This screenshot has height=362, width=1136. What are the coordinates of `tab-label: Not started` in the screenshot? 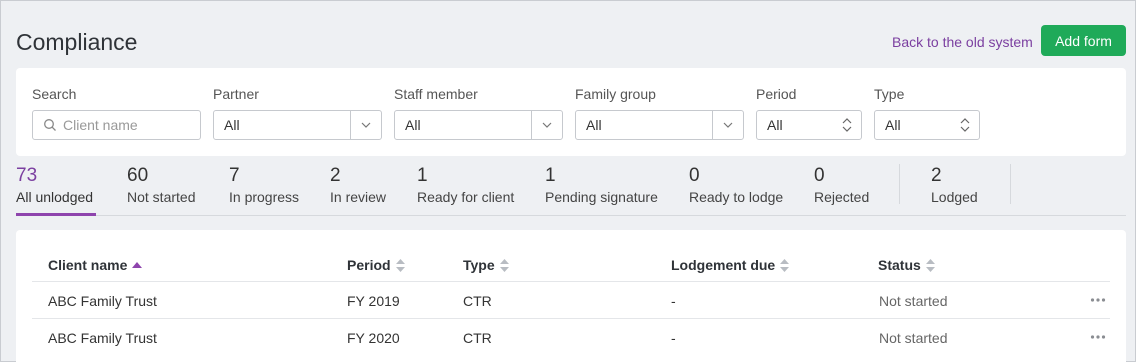 It's located at (161, 197).